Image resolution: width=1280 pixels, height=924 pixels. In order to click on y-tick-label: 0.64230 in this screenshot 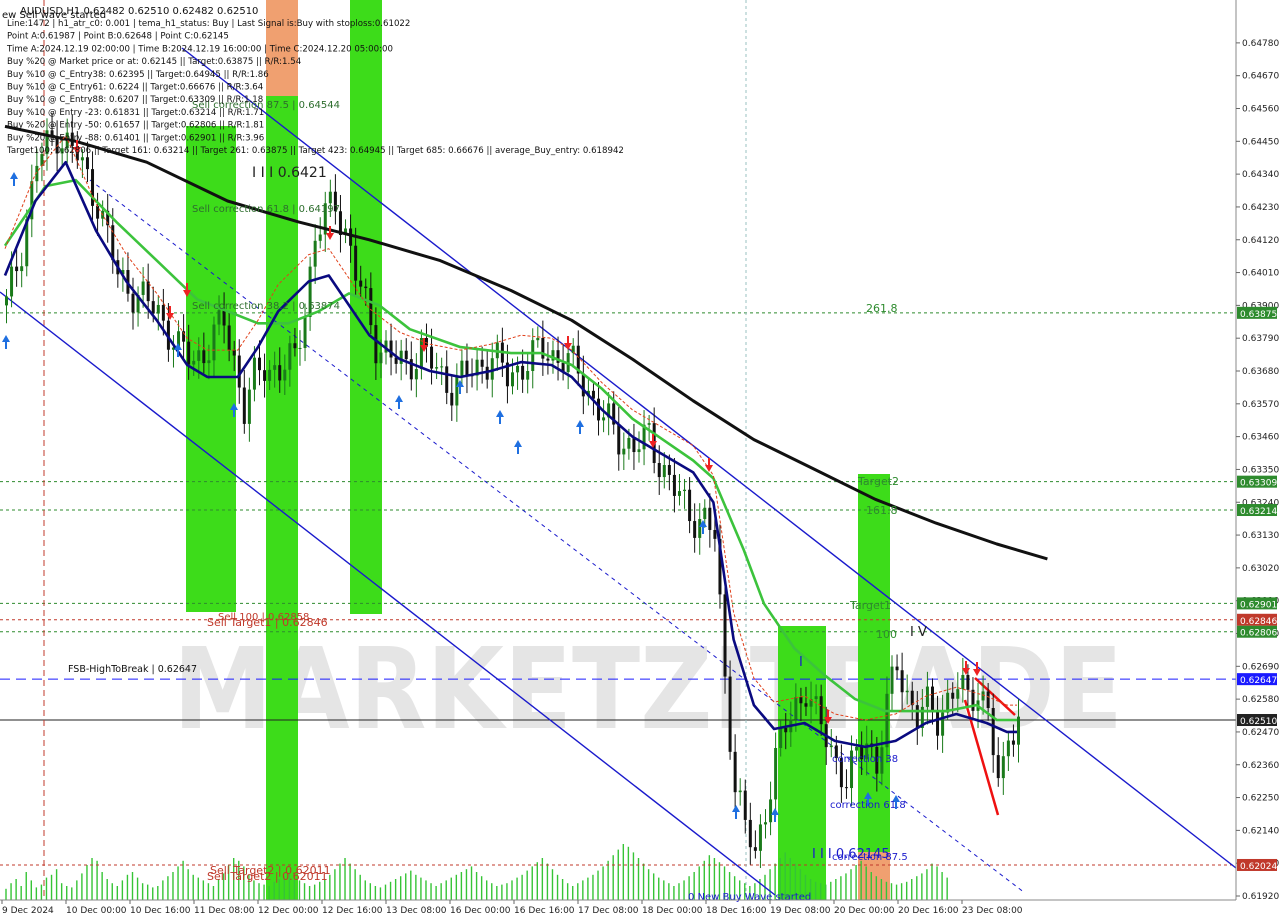, I will do `click(1260, 208)`.